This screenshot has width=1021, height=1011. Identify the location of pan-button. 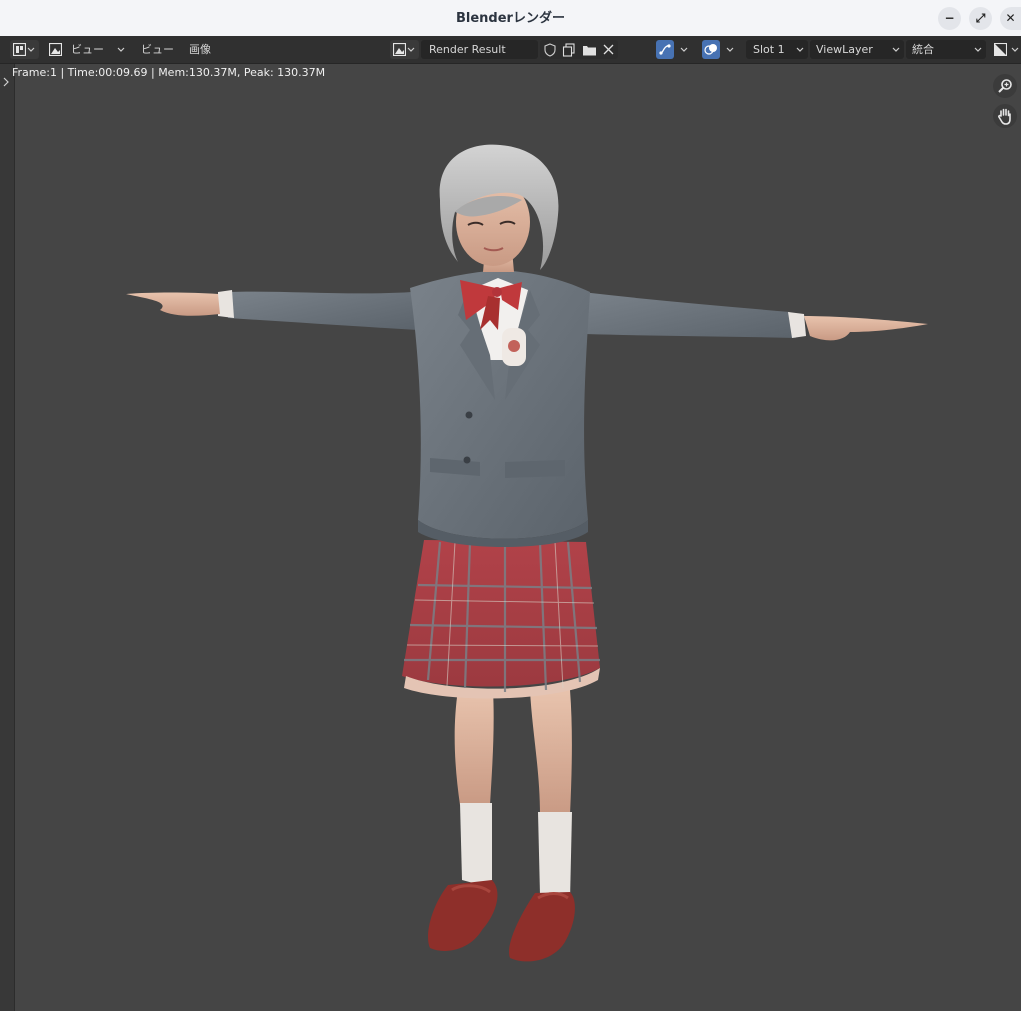
(1005, 116).